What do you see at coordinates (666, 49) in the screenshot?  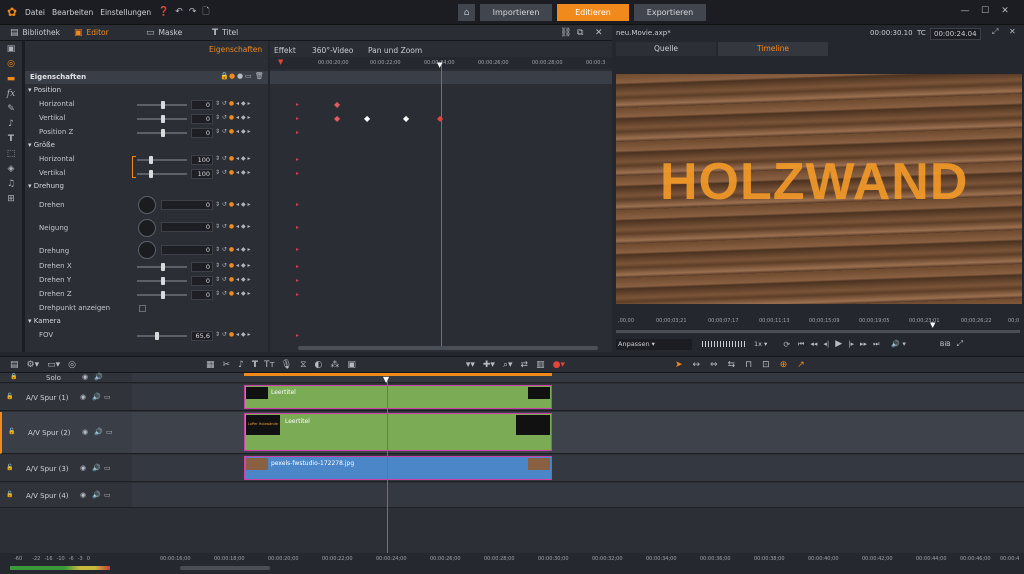 I see `tab-quelle: Quelle` at bounding box center [666, 49].